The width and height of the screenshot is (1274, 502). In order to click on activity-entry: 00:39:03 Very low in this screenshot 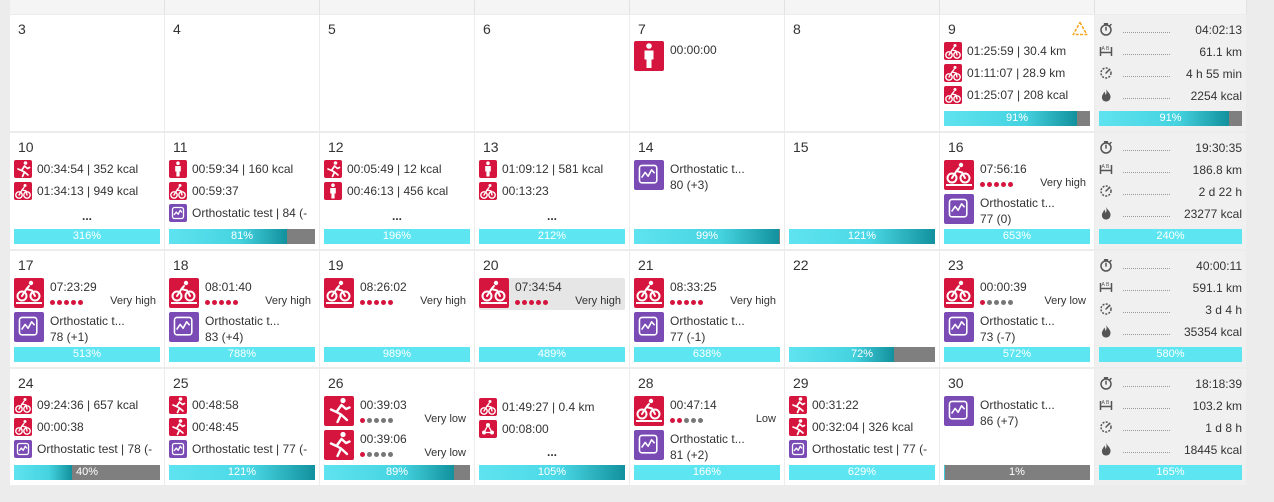, I will do `click(397, 412)`.